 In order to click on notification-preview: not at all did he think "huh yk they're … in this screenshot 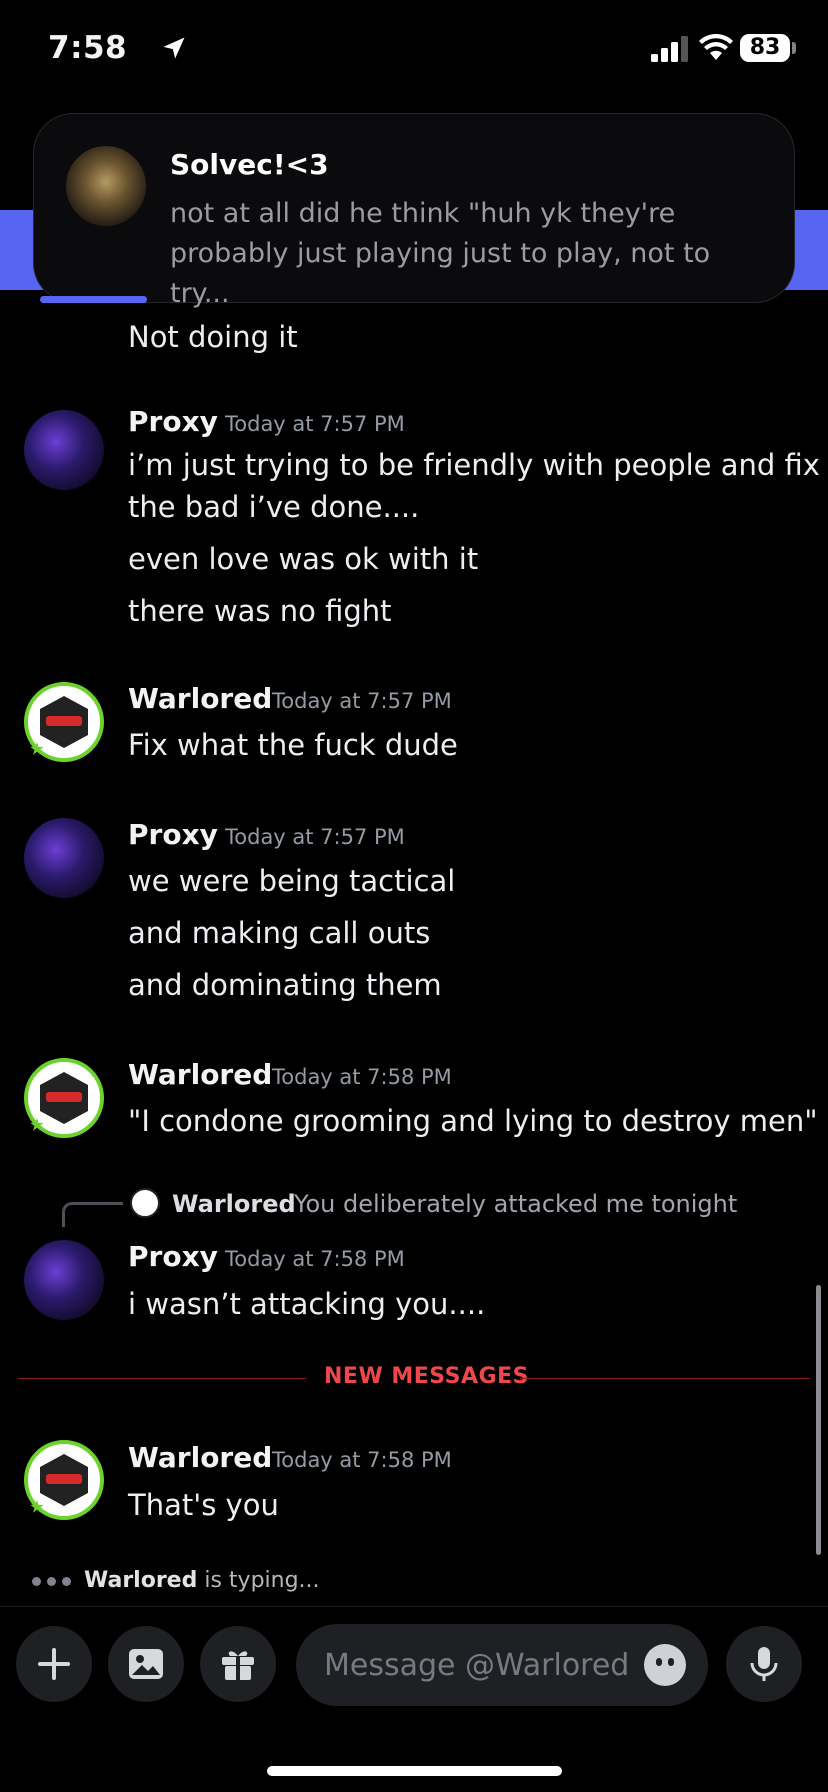, I will do `click(440, 253)`.